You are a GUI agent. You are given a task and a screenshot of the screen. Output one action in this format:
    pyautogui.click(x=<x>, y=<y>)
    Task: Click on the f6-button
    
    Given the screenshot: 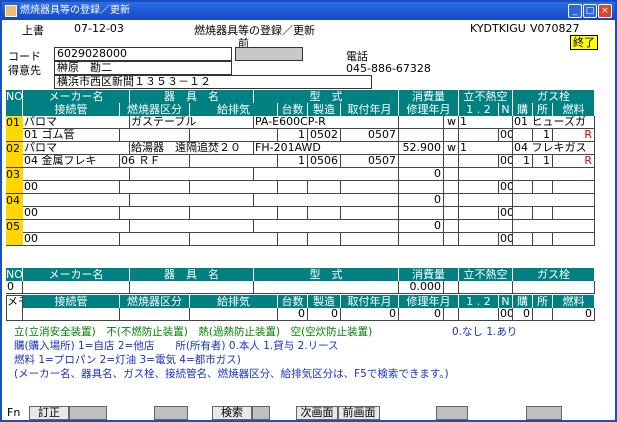 What is the action you would take?
    pyautogui.click(x=261, y=413)
    